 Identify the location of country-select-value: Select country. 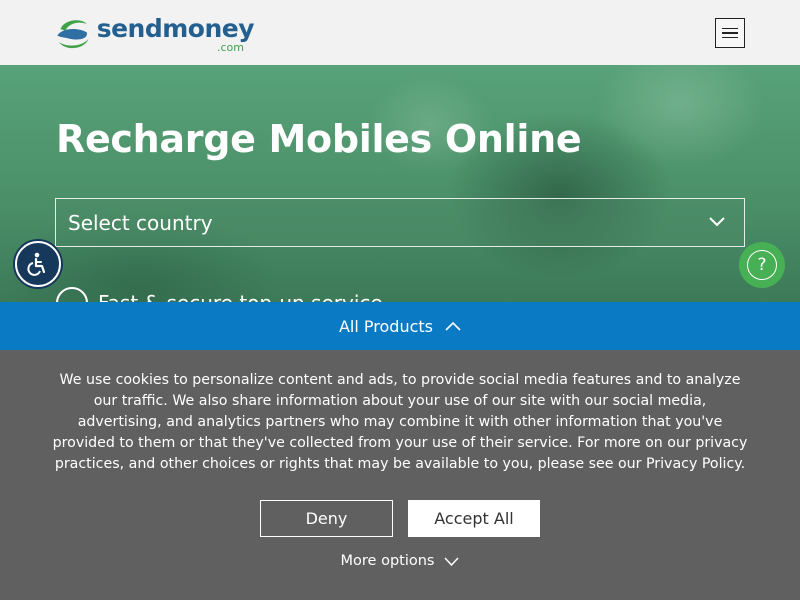
(140, 222).